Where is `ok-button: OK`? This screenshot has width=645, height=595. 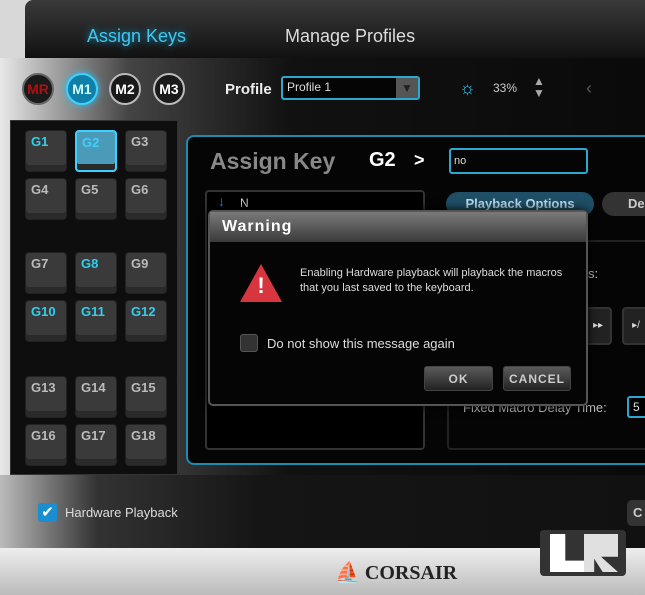 ok-button: OK is located at coordinates (458, 378).